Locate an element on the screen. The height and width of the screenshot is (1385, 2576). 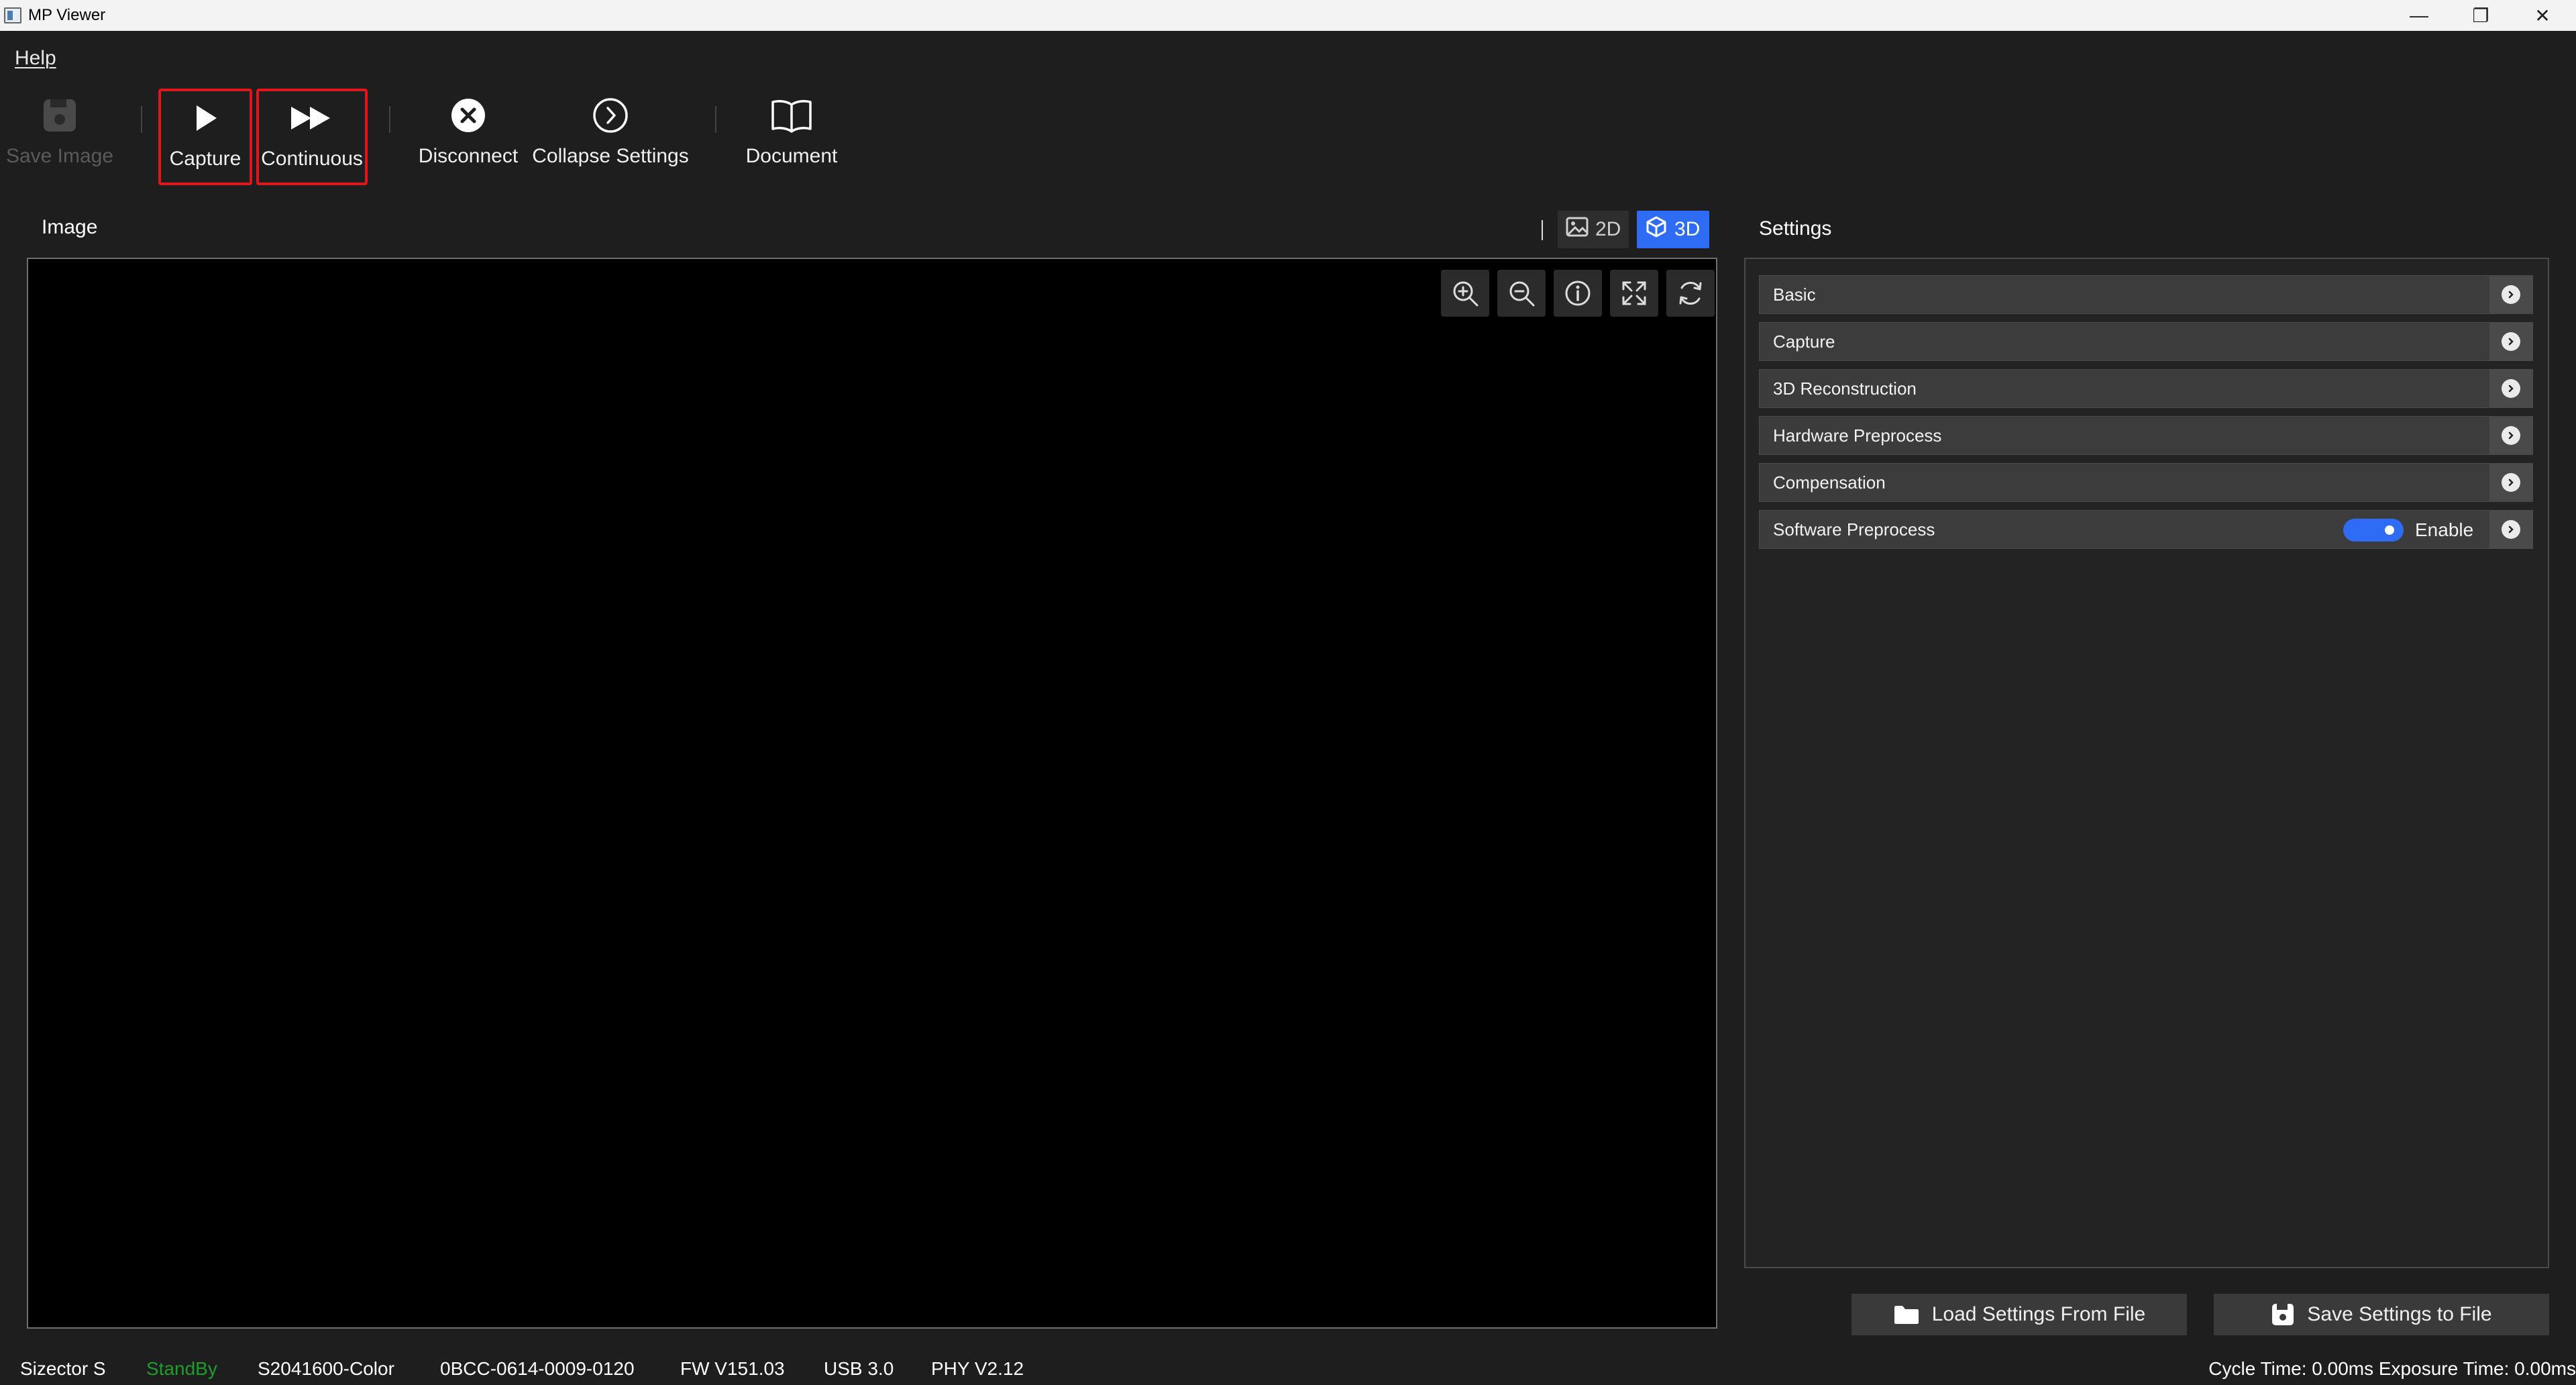
disconnect-button: Disconnect is located at coordinates (468, 137).